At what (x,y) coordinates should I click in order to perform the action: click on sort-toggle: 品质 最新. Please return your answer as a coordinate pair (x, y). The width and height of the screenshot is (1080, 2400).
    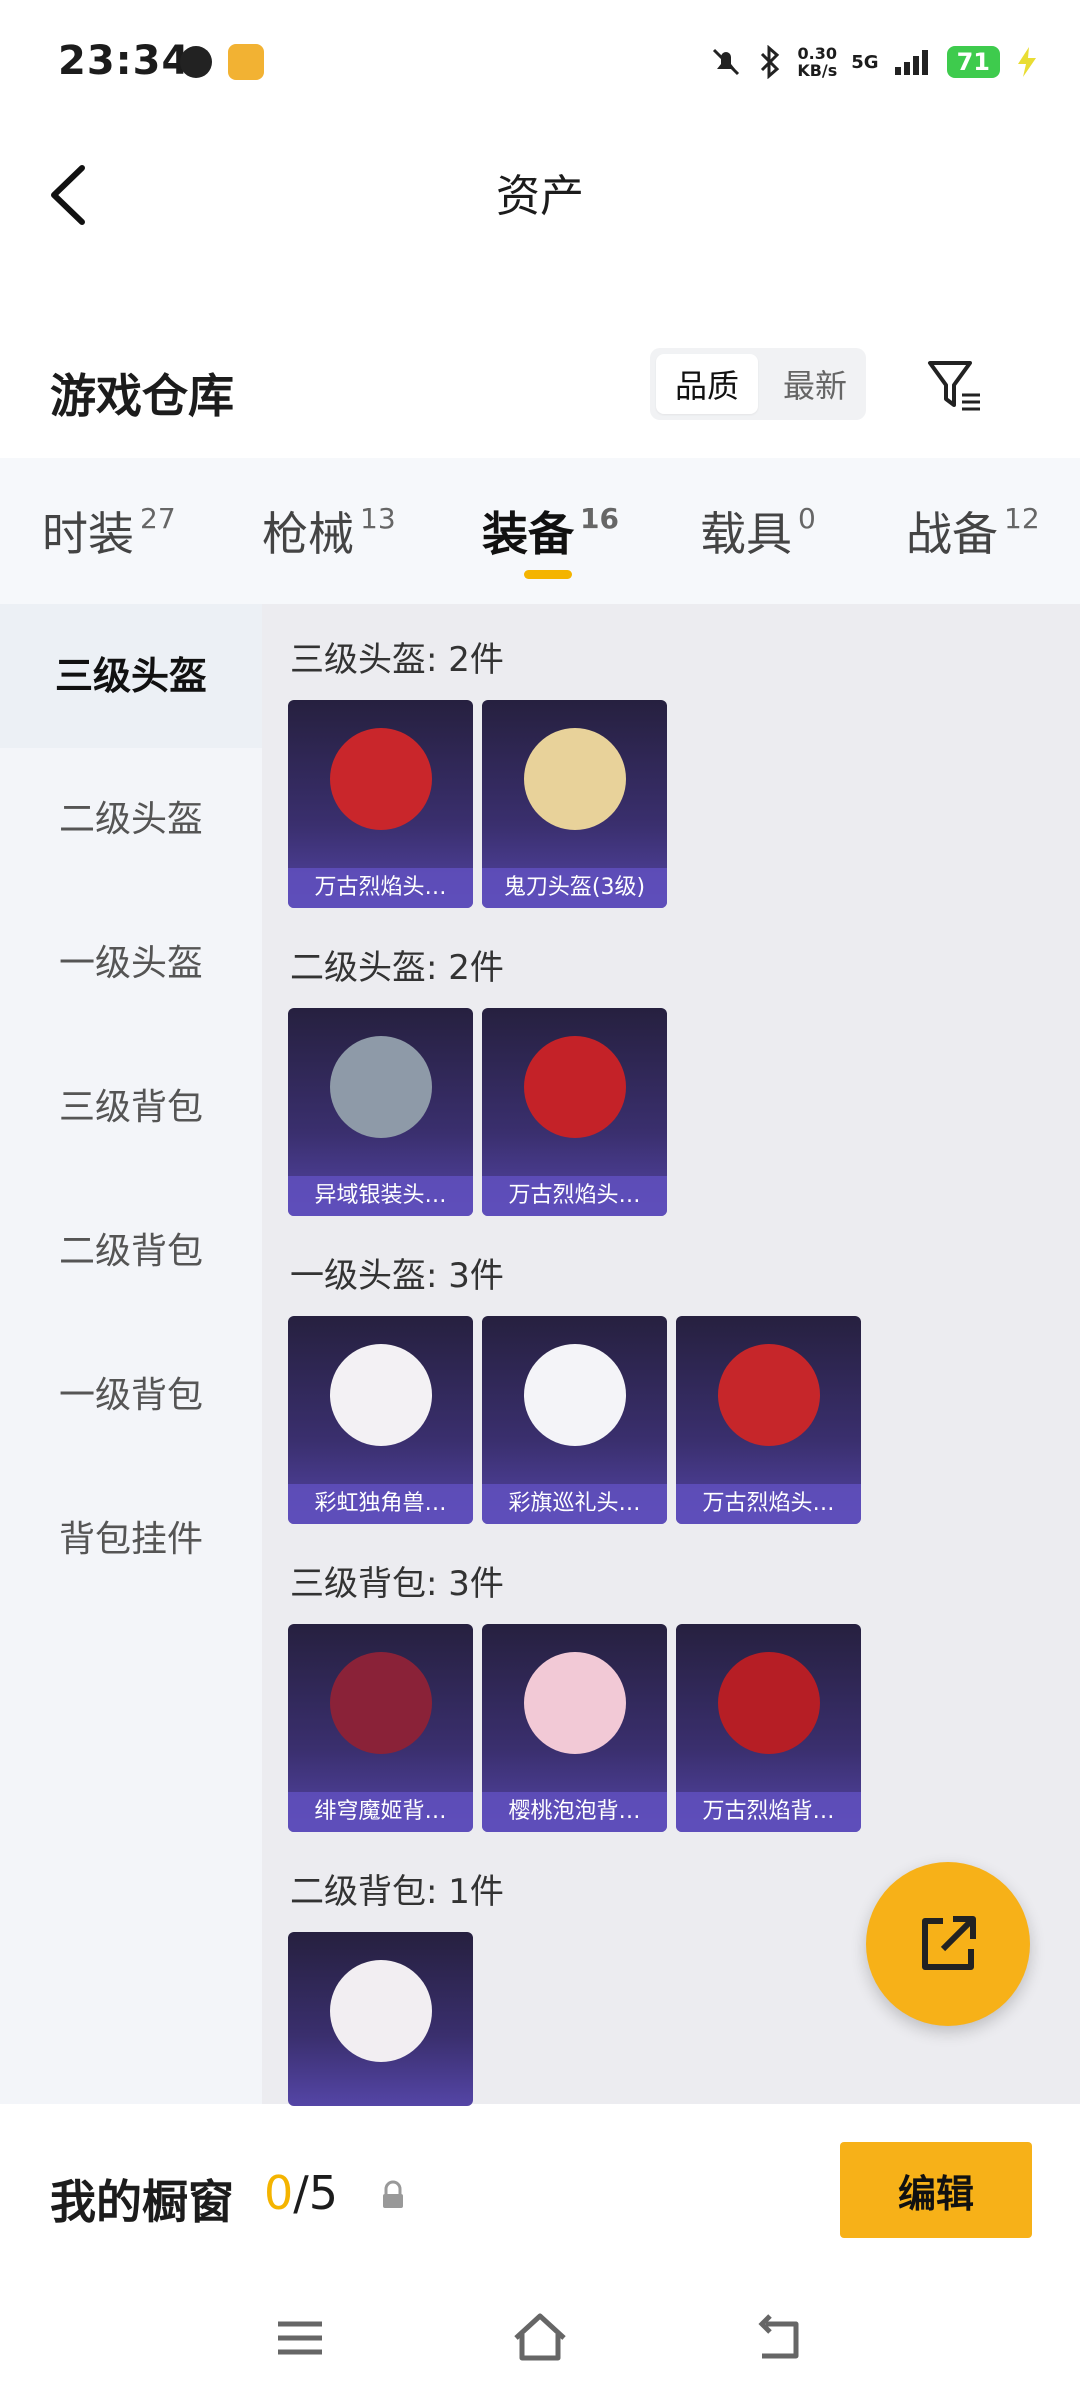
    Looking at the image, I should click on (758, 384).